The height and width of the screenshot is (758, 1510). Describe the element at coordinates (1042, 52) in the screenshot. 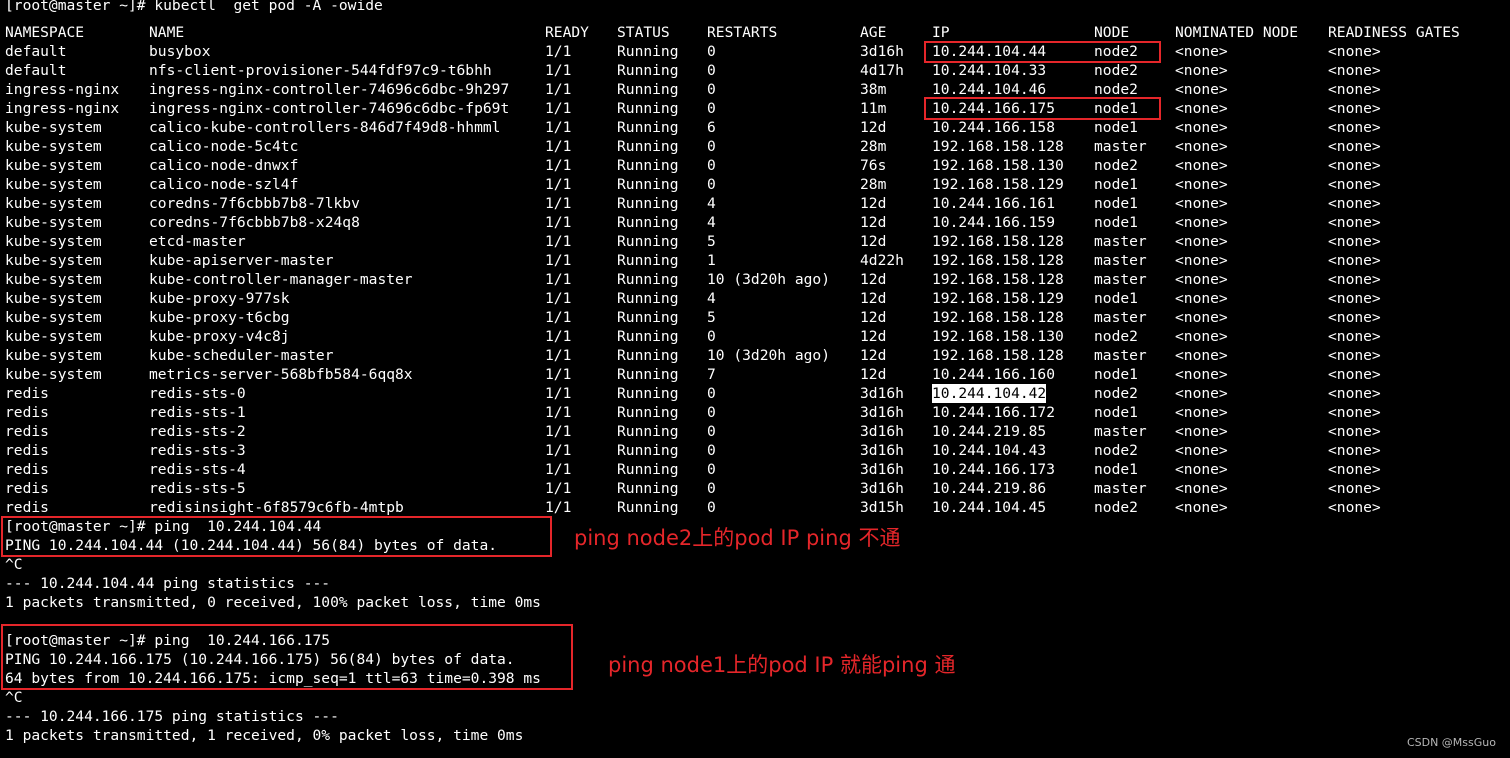

I see `highlight-box-busybox-ip` at that location.